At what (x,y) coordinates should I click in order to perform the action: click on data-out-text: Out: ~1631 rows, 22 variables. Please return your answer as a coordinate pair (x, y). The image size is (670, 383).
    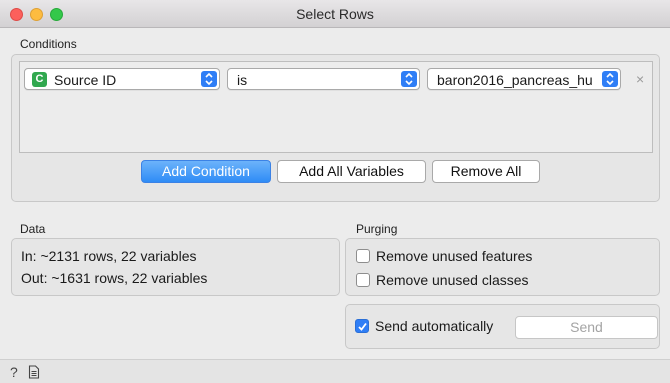
    Looking at the image, I should click on (114, 278).